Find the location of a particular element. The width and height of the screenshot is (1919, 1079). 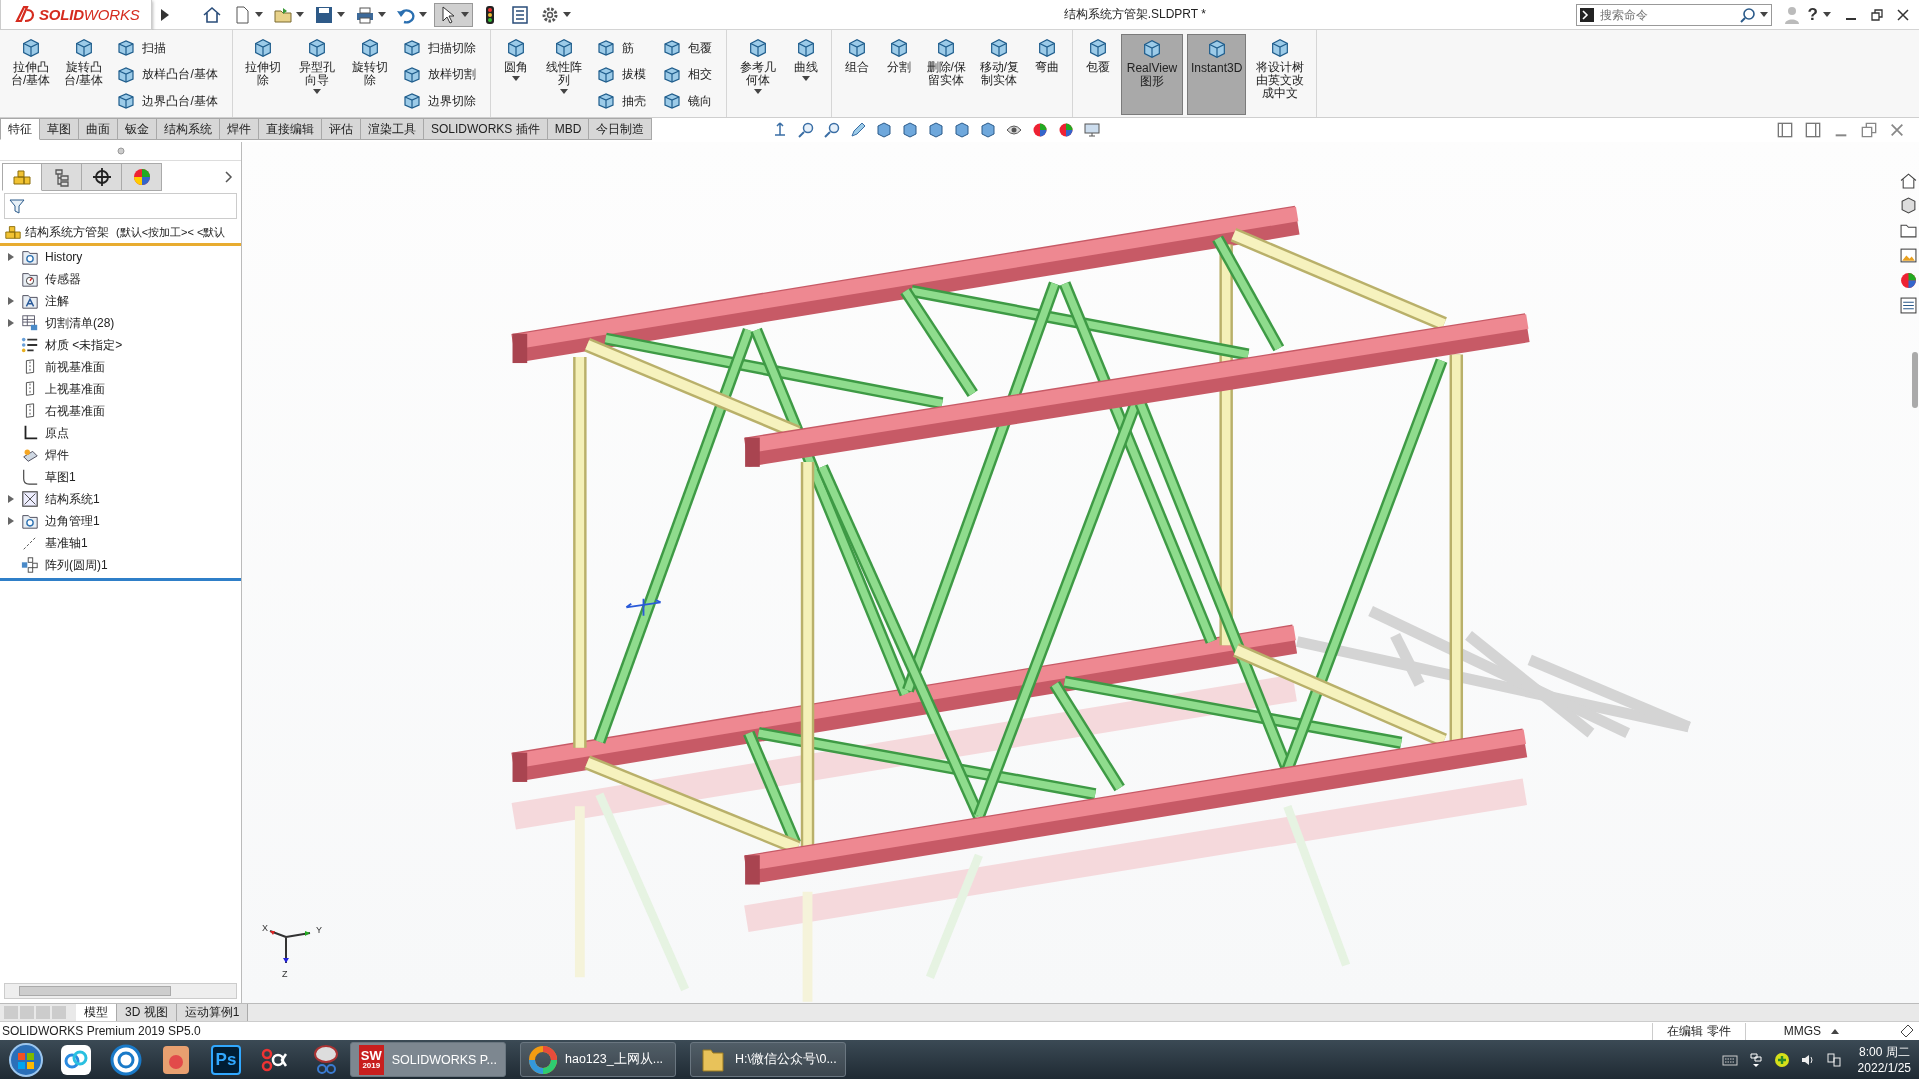

units-button: MMGS is located at coordinates (1802, 1031).